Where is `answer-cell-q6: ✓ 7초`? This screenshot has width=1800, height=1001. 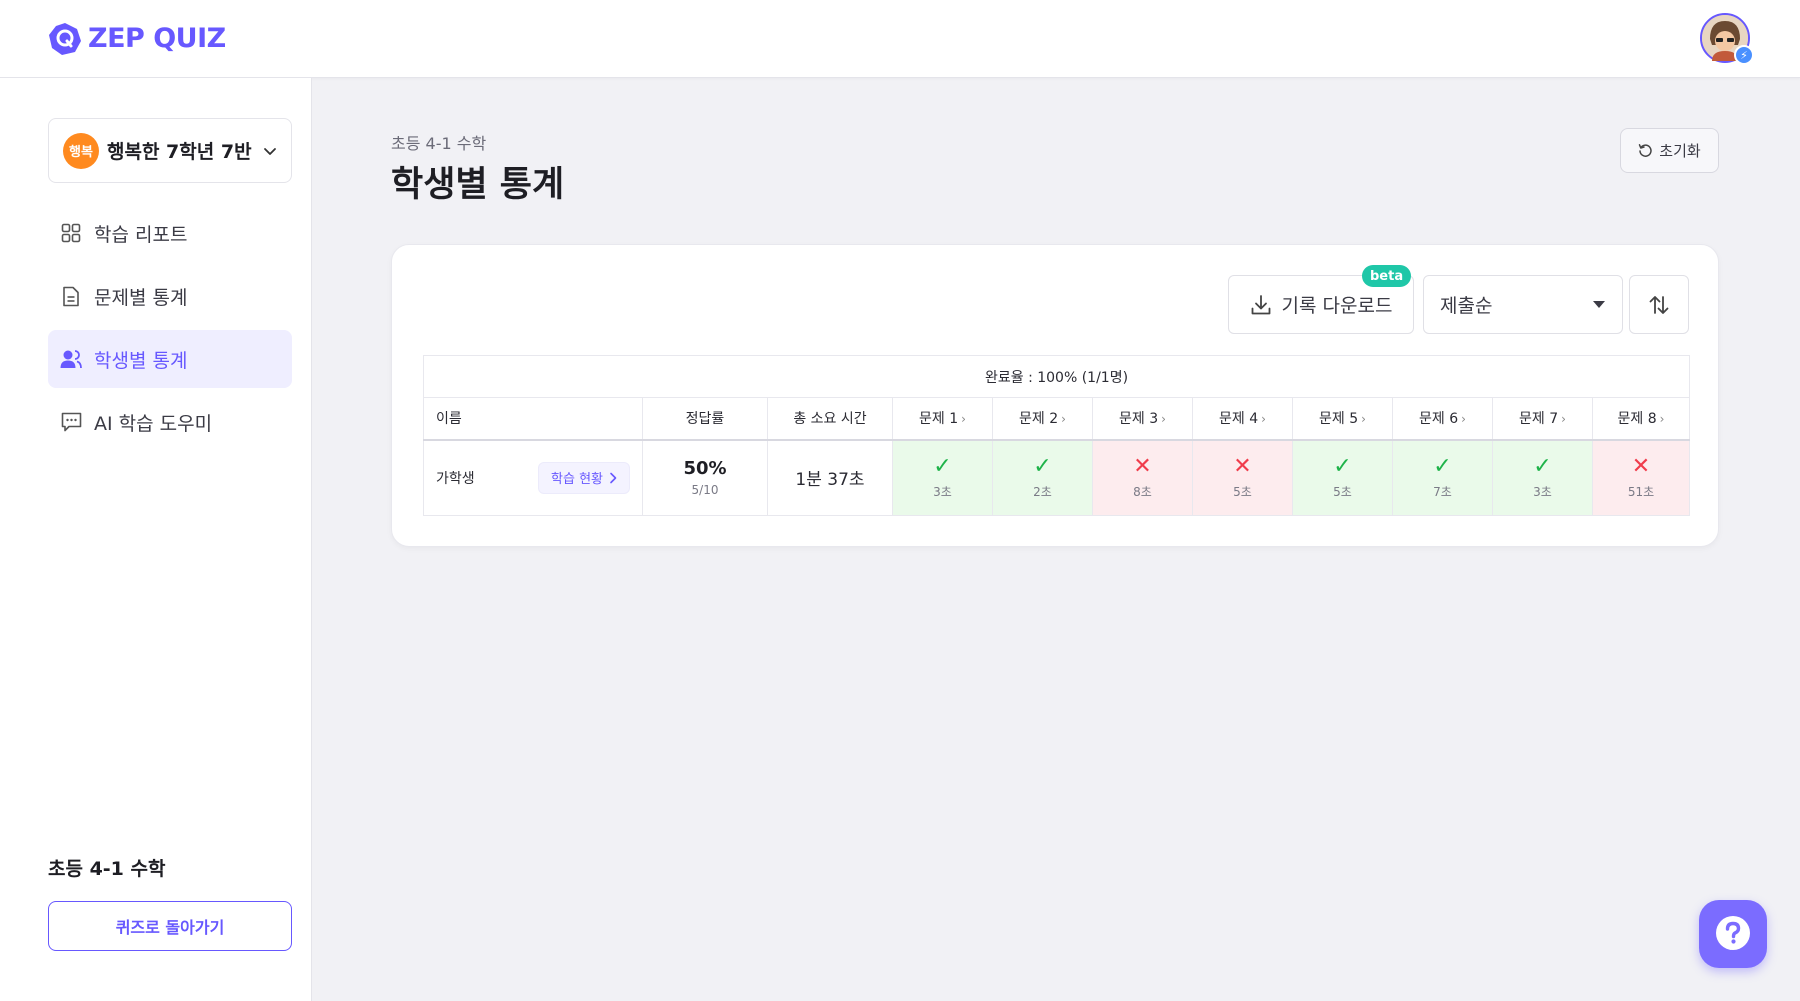 answer-cell-q6: ✓ 7초 is located at coordinates (1442, 477).